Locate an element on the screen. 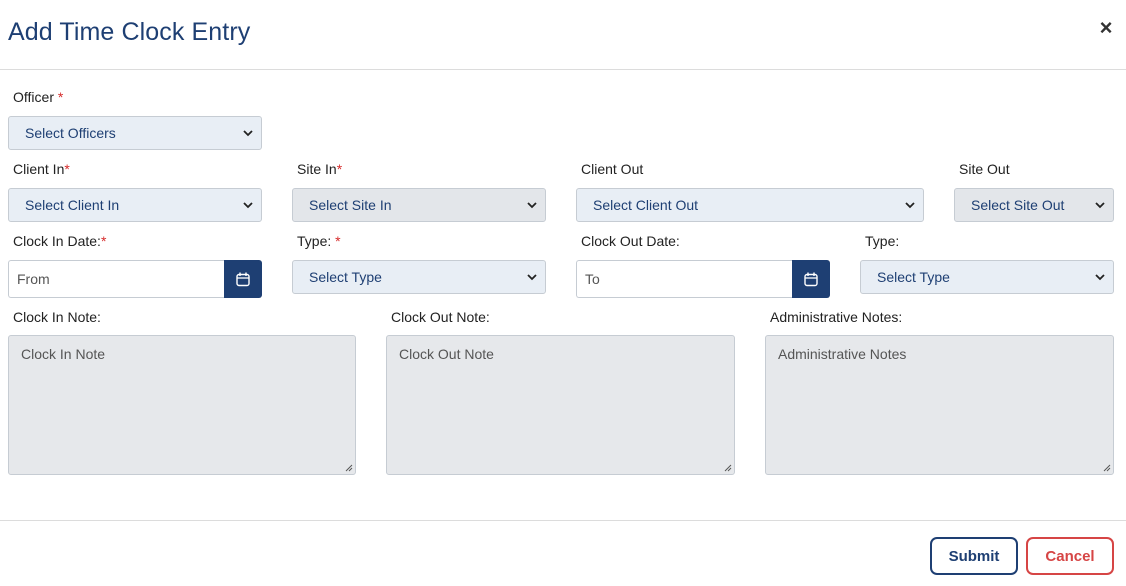  site-out-select-value: Select Site Out is located at coordinates (1018, 205).